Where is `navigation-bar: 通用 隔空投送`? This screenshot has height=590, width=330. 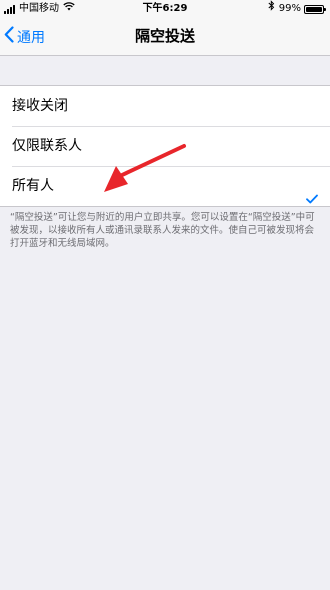
navigation-bar: 通用 隔空投送 is located at coordinates (165, 37).